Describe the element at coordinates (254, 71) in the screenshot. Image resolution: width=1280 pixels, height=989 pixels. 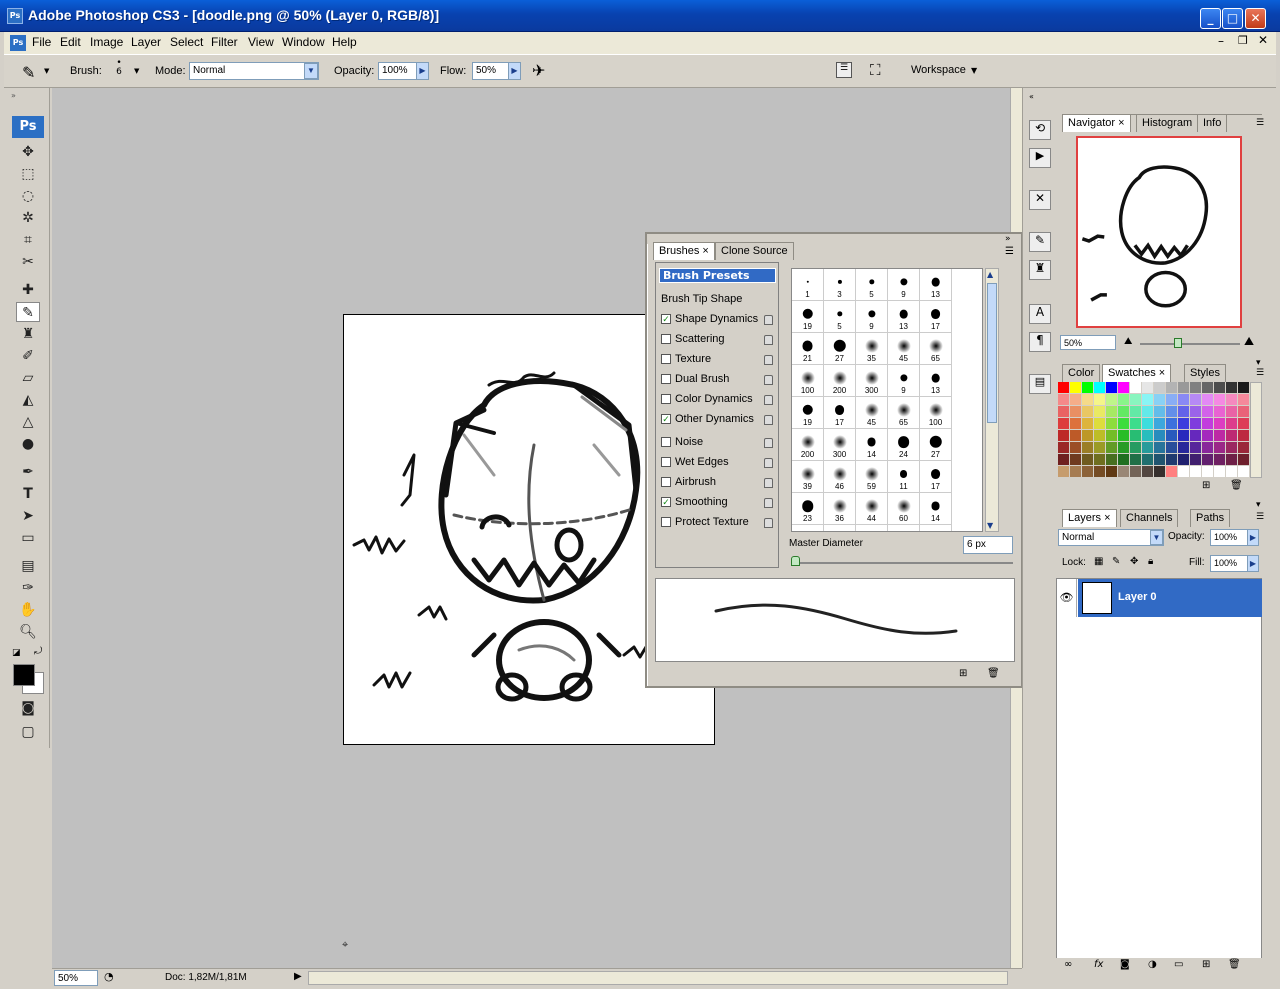
I see `mode-select: Normal ▼` at that location.